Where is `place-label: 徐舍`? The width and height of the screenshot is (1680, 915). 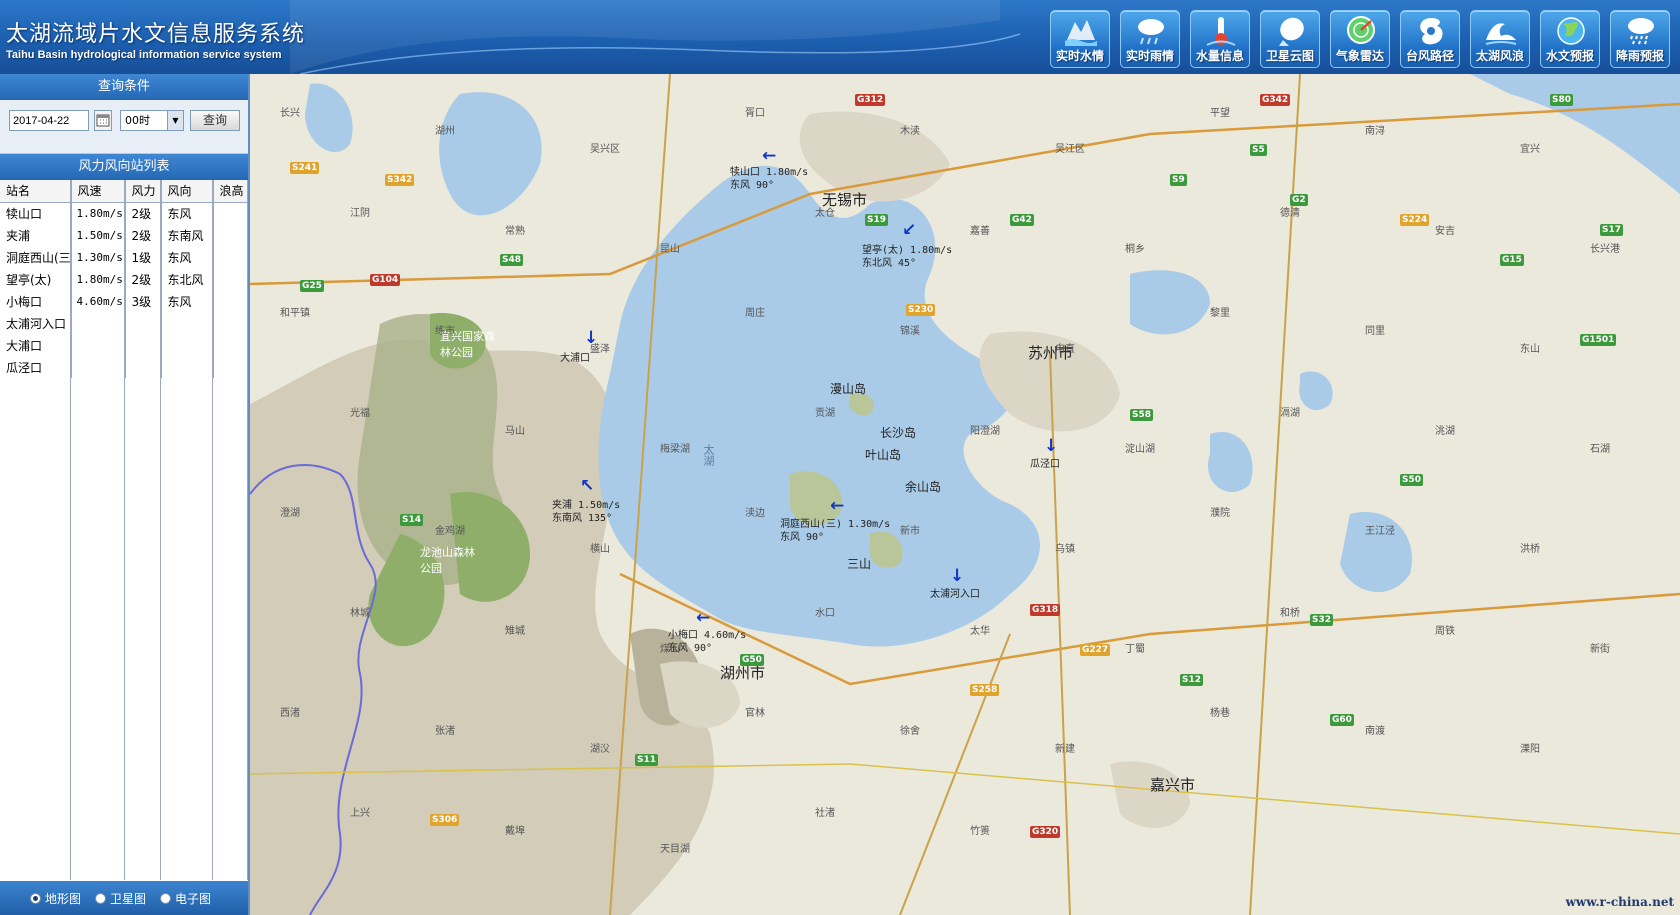
place-label: 徐舍 is located at coordinates (910, 731).